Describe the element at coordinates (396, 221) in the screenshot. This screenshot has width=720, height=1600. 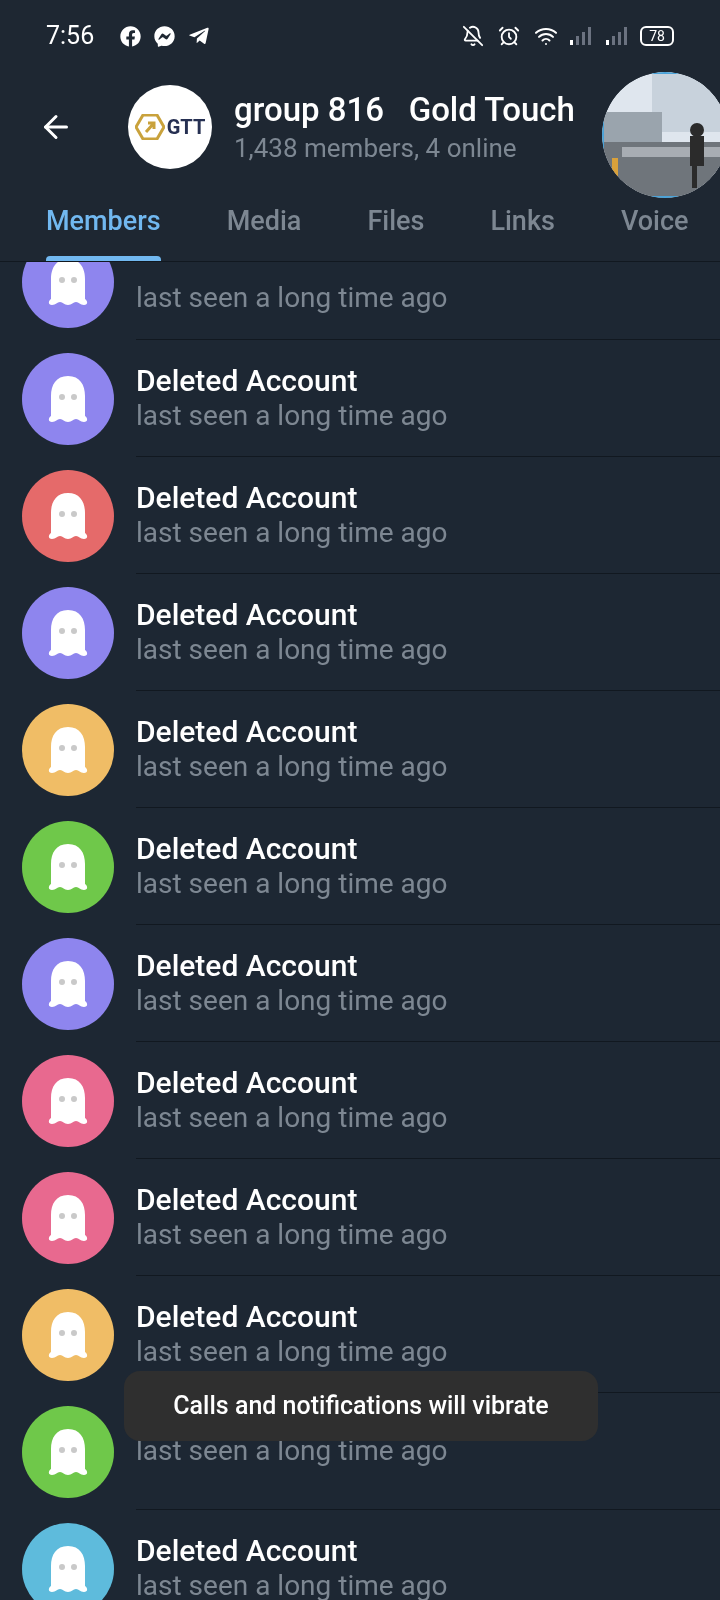
I see `tab: Files` at that location.